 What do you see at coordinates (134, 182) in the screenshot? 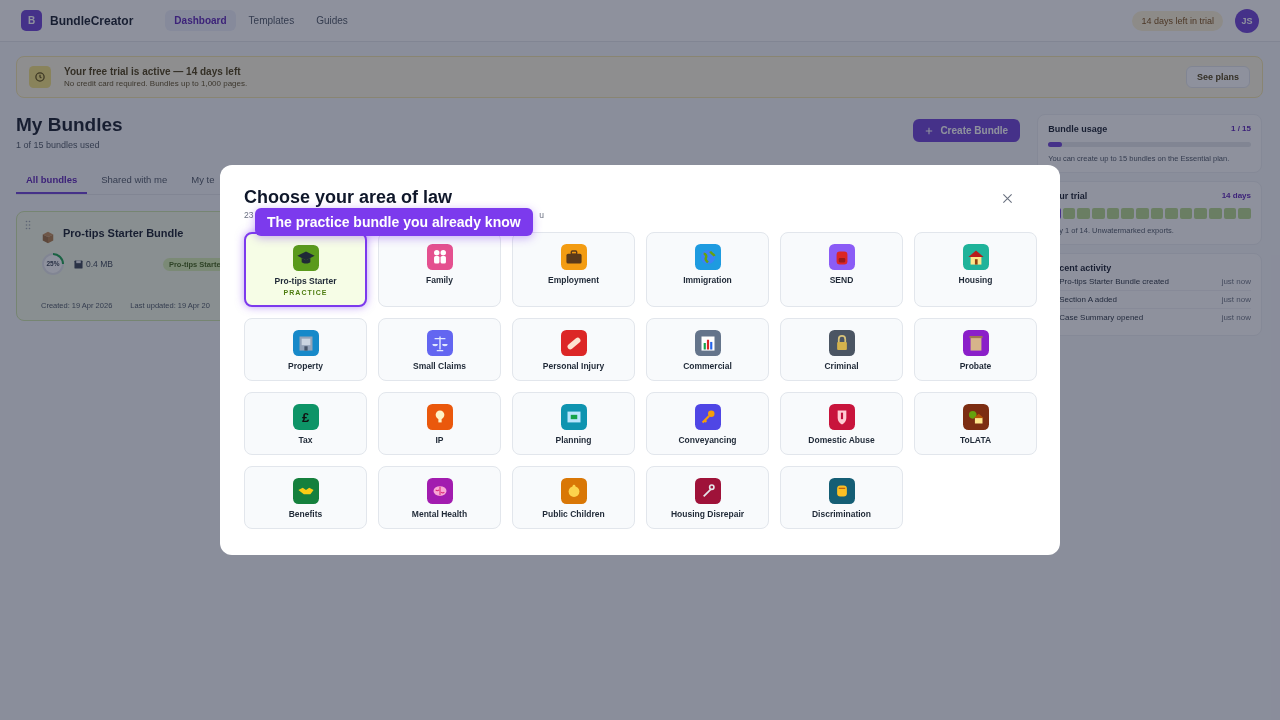
I see `tab: Shared with me` at bounding box center [134, 182].